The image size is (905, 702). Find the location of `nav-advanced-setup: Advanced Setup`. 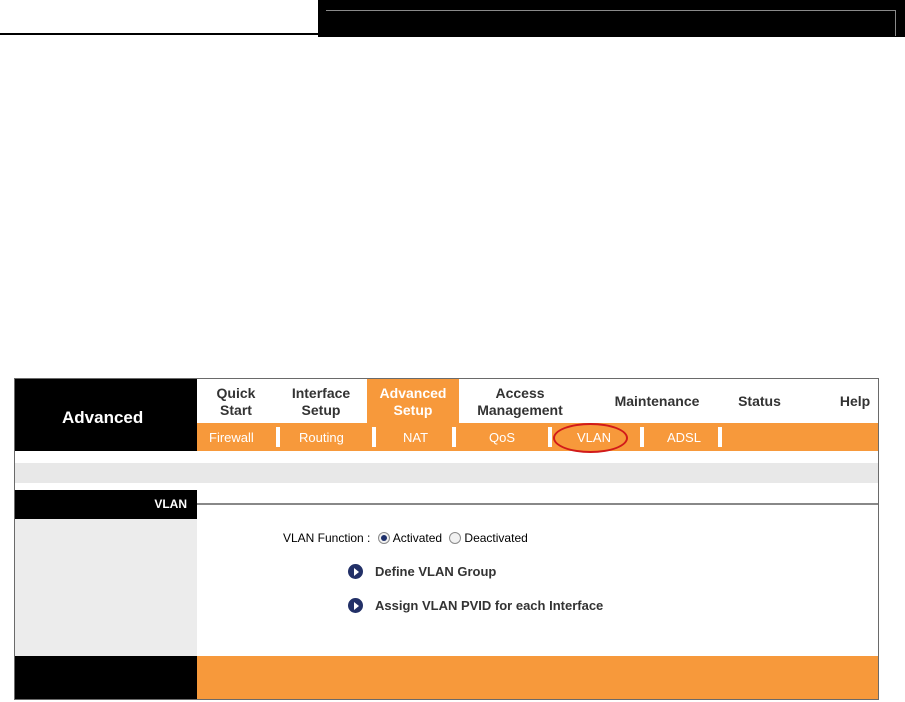

nav-advanced-setup: Advanced Setup is located at coordinates (413, 401).